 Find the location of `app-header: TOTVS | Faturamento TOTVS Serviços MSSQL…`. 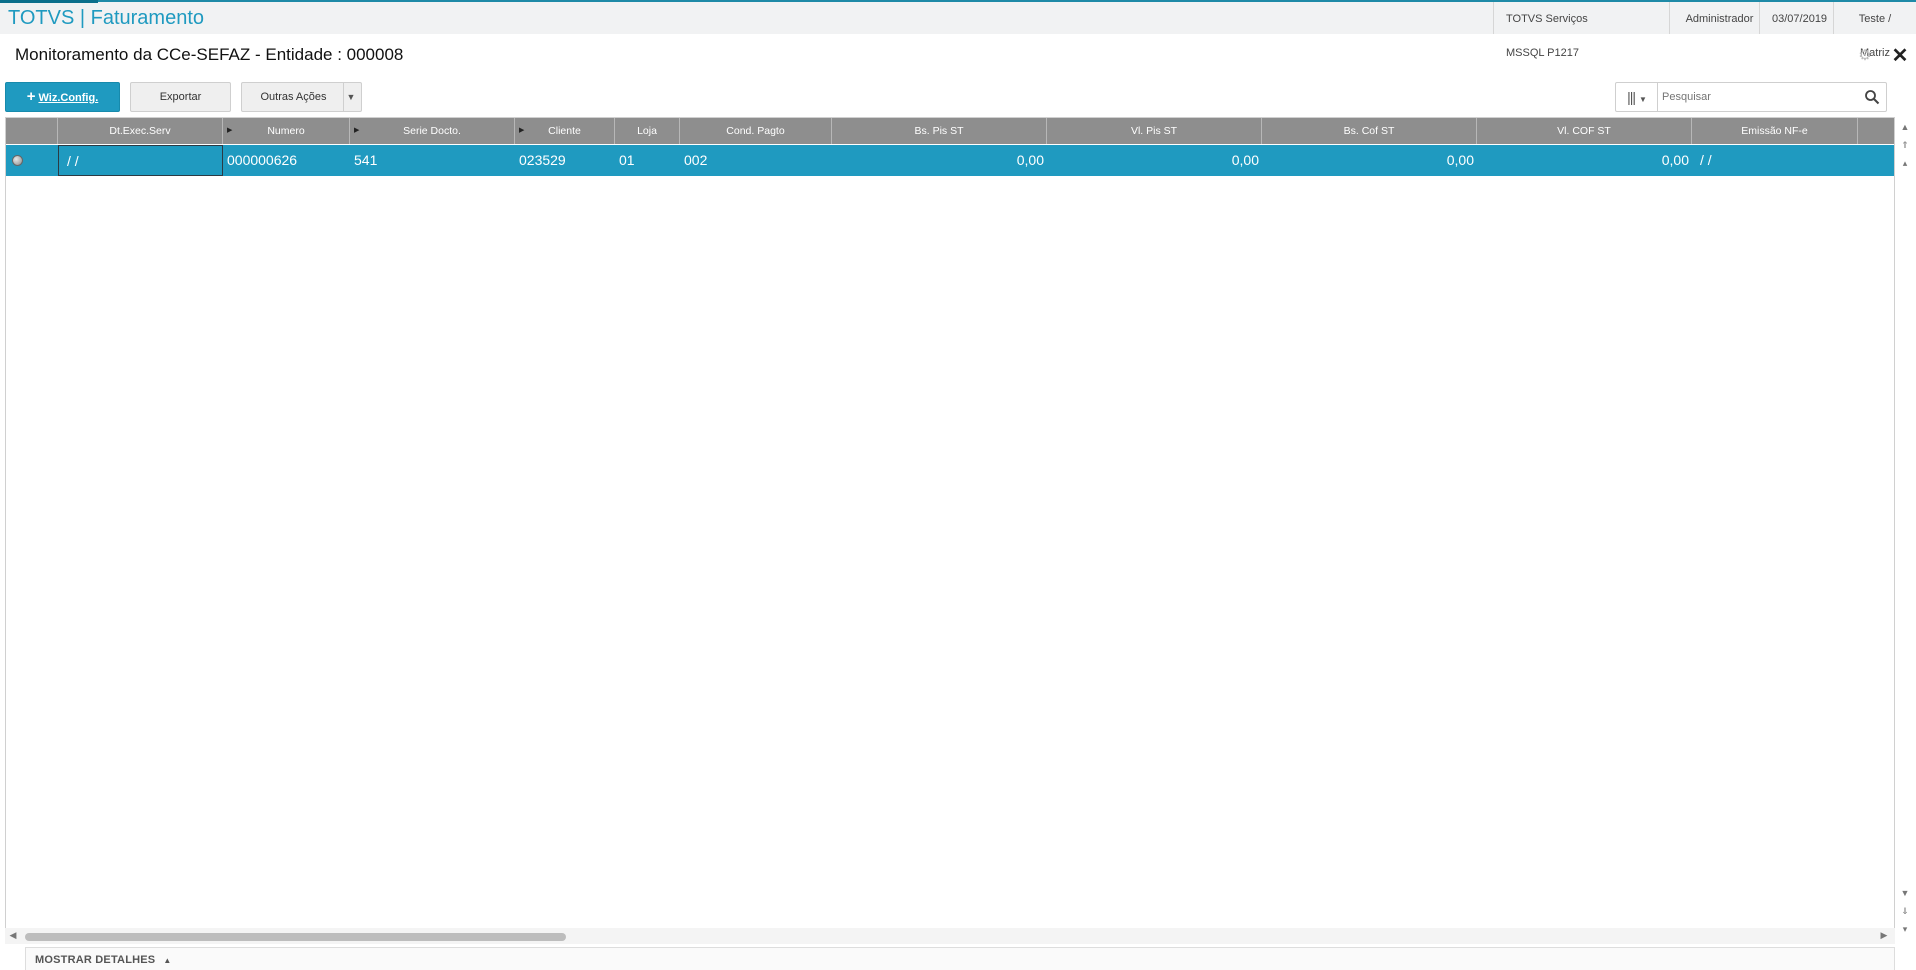

app-header: TOTVS | Faturamento TOTVS Serviços MSSQL… is located at coordinates (958, 29).